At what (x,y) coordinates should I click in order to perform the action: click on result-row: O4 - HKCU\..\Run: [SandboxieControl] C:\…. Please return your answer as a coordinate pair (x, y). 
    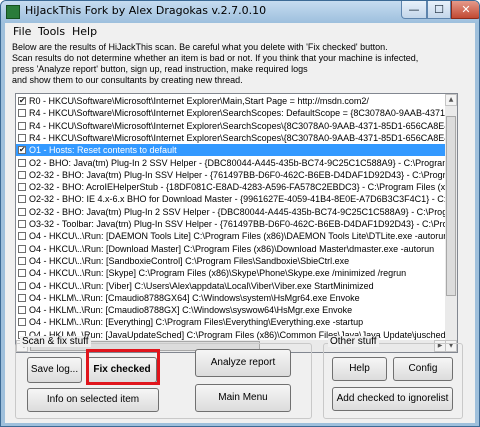
    Looking at the image, I should click on (231, 261).